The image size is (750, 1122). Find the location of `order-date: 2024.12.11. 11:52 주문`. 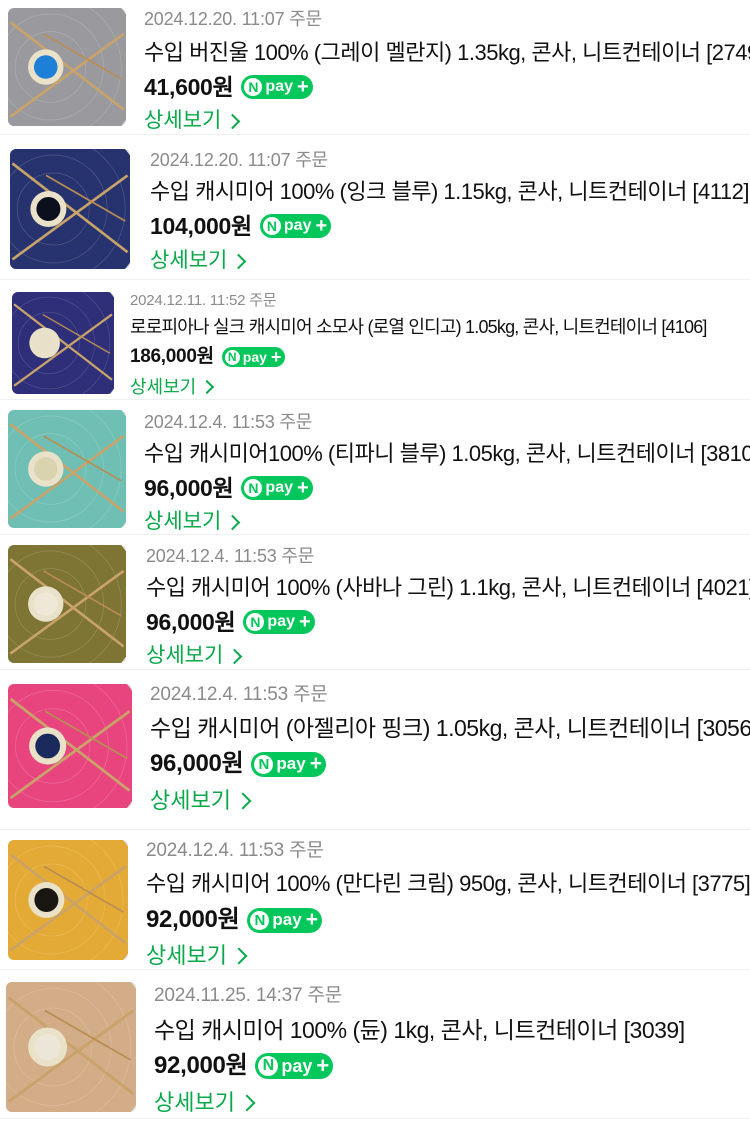

order-date: 2024.12.11. 11:52 주문 is located at coordinates (203, 300).